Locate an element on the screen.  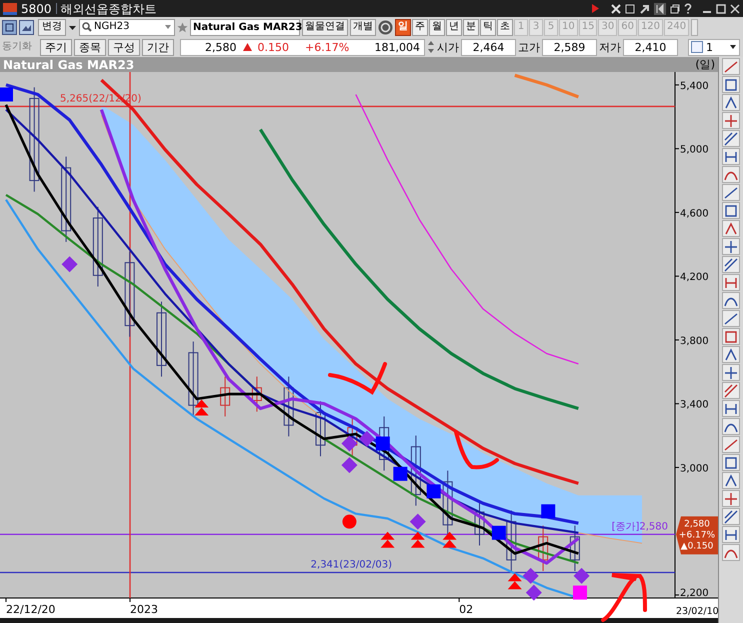
sync-label: 동기화 is located at coordinates (17, 47).